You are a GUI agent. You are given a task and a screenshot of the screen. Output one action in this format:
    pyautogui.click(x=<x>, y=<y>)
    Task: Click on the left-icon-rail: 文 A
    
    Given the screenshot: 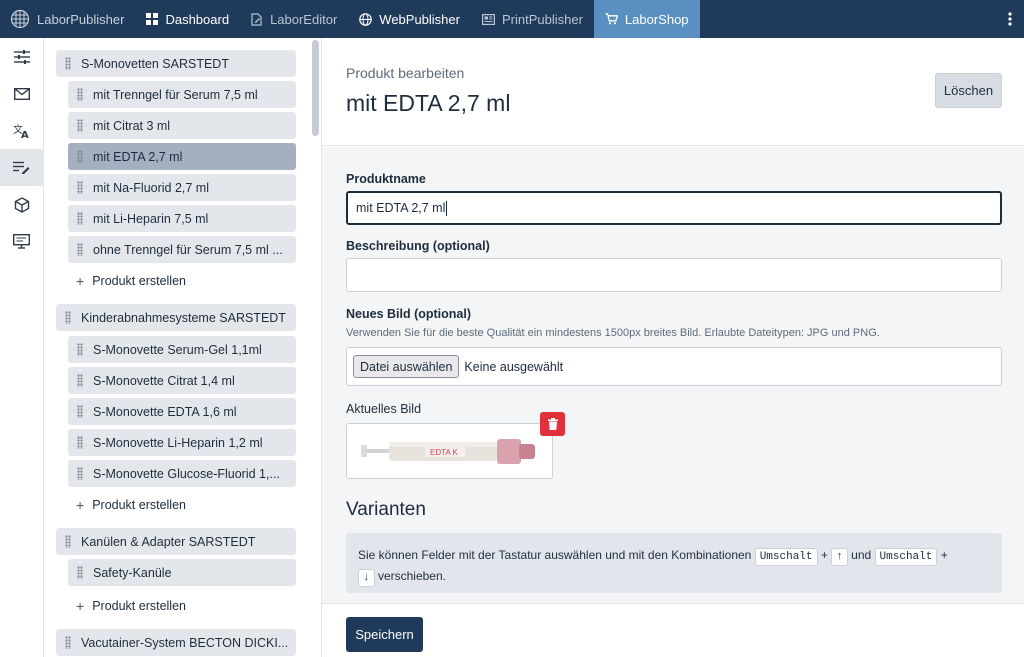 What is the action you would take?
    pyautogui.click(x=22, y=347)
    